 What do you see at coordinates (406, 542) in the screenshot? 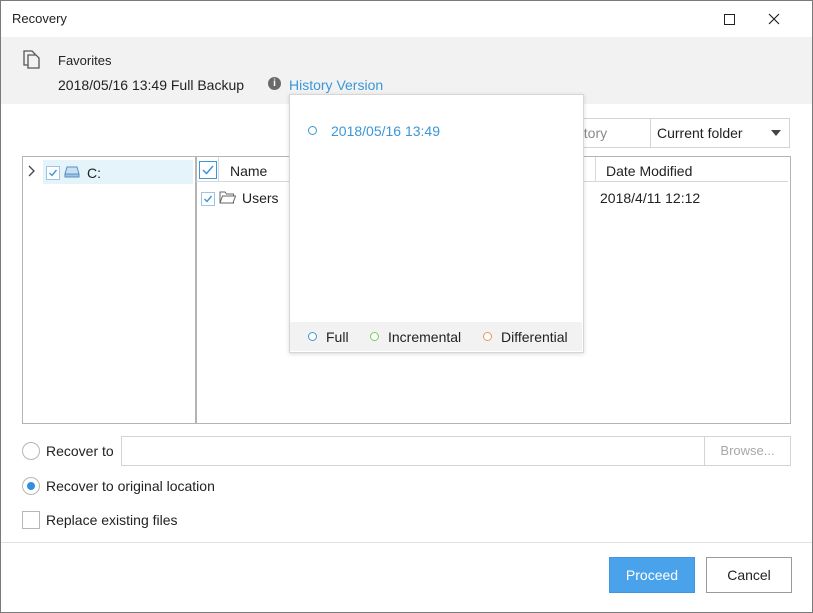
I see `footer-divider` at bounding box center [406, 542].